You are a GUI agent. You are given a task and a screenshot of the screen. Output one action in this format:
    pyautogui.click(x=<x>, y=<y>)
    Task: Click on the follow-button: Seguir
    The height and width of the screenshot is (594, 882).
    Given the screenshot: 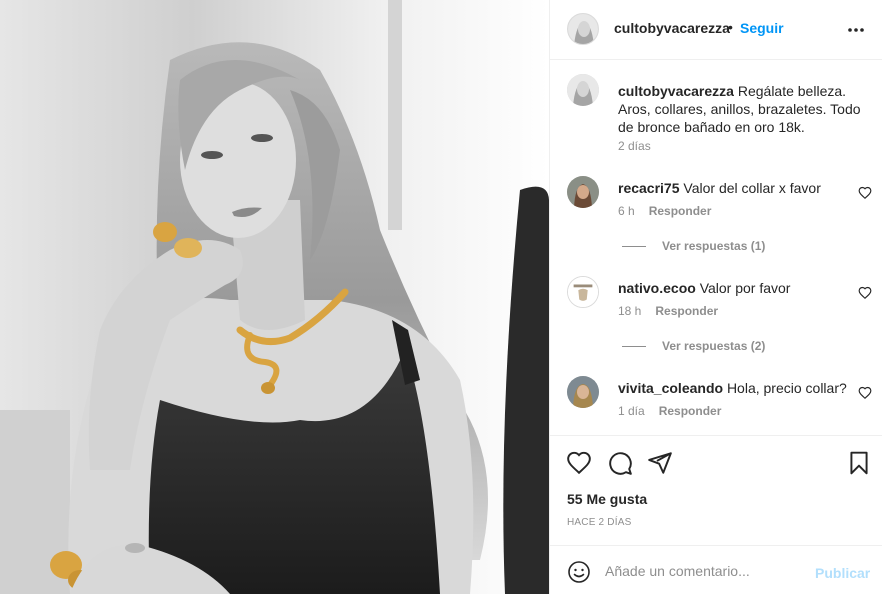 What is the action you would take?
    pyautogui.click(x=762, y=28)
    